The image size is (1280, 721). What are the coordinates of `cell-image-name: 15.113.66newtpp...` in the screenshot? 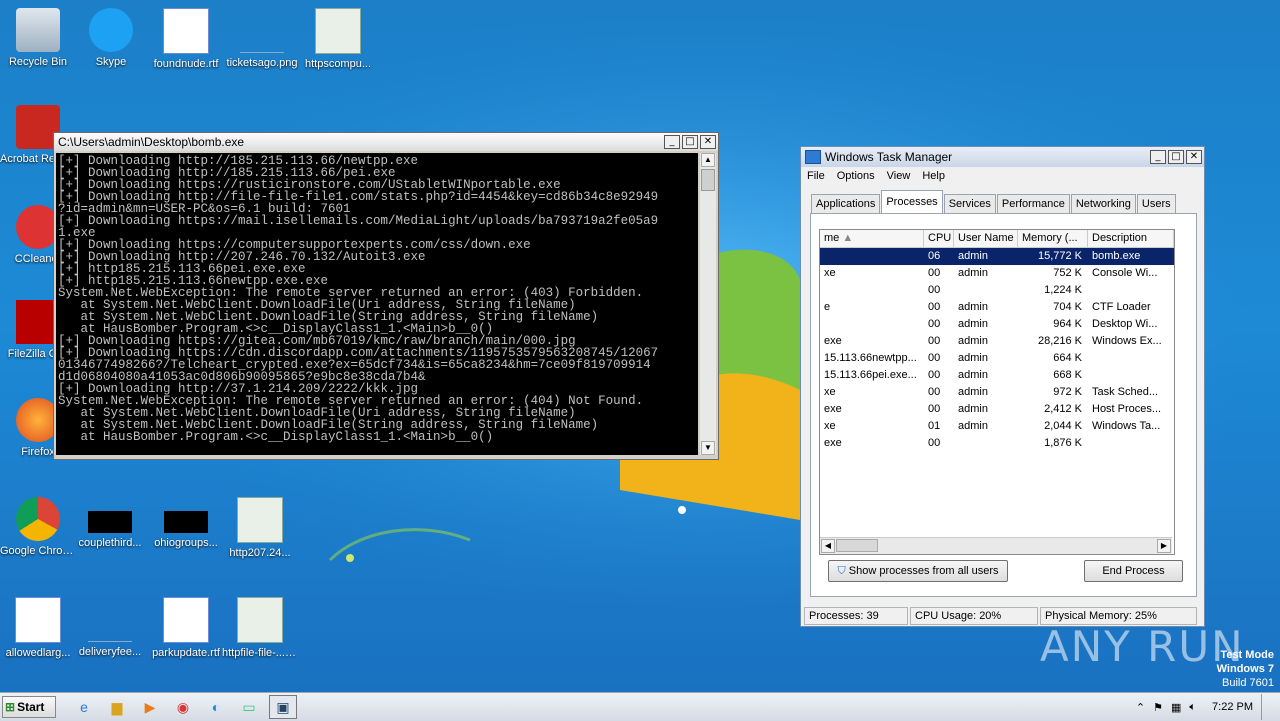 It's located at (870, 358).